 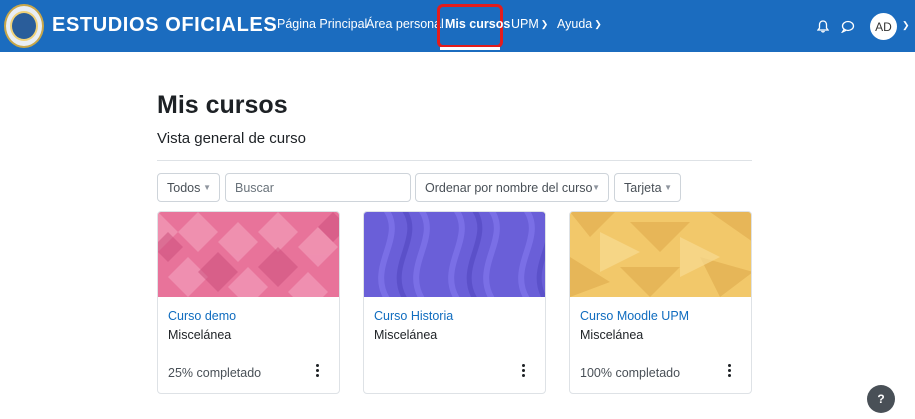 I want to click on course-card: Curso demo Miscelánea 25% completado, so click(x=248, y=302).